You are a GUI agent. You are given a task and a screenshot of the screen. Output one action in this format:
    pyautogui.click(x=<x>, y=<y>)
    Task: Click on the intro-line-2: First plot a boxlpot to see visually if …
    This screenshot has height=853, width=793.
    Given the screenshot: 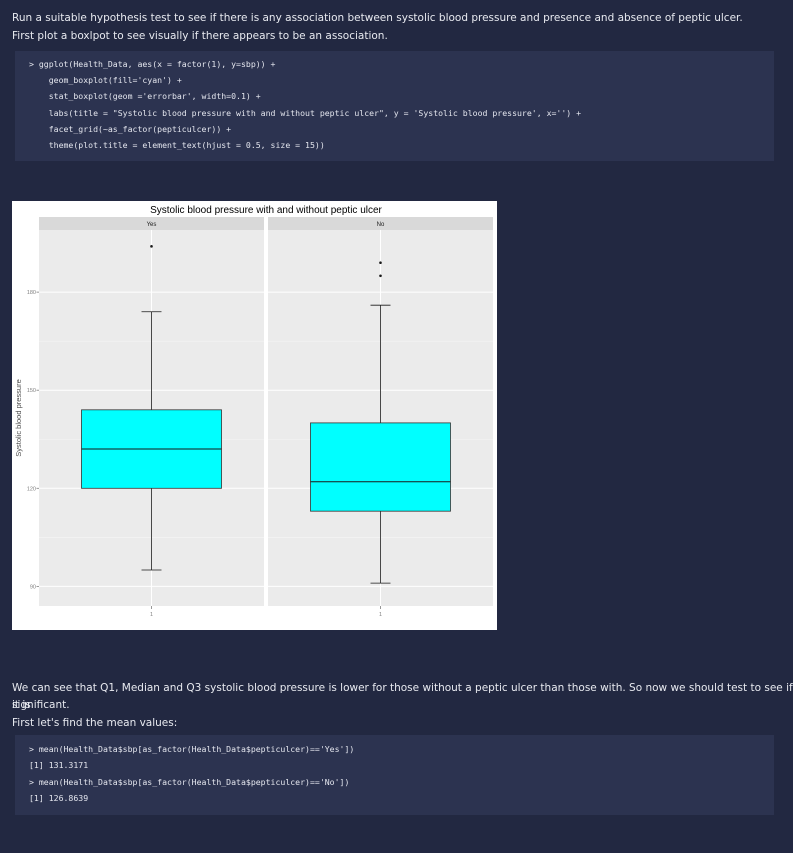 What is the action you would take?
    pyautogui.click(x=200, y=36)
    